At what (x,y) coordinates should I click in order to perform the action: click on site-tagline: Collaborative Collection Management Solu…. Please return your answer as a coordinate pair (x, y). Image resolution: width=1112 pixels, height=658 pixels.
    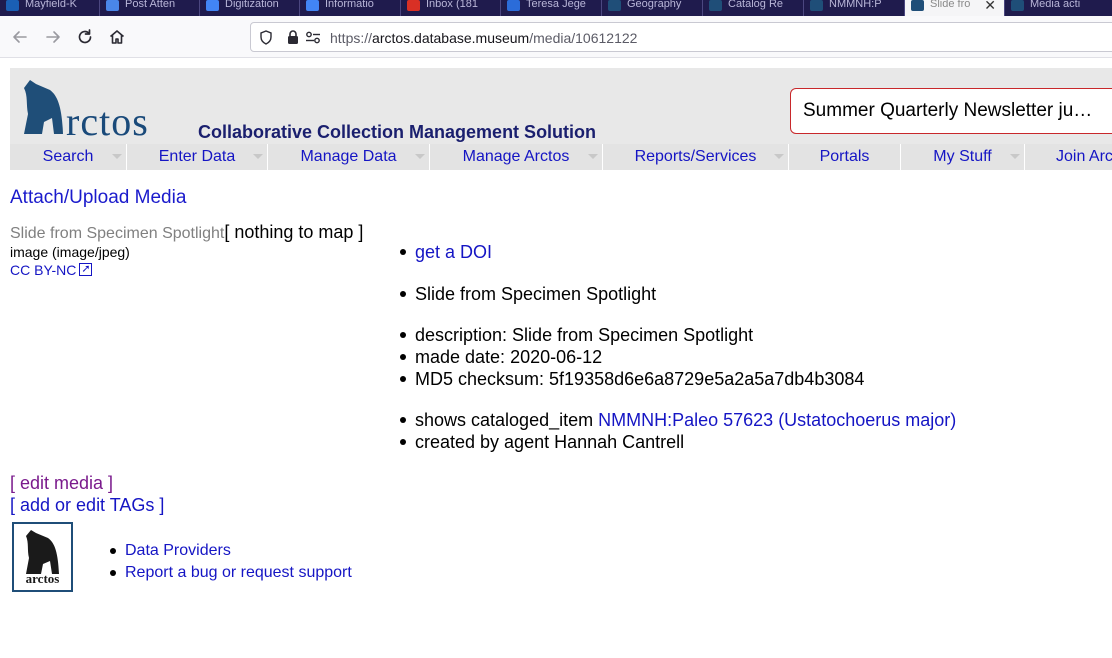
    Looking at the image, I should click on (397, 132).